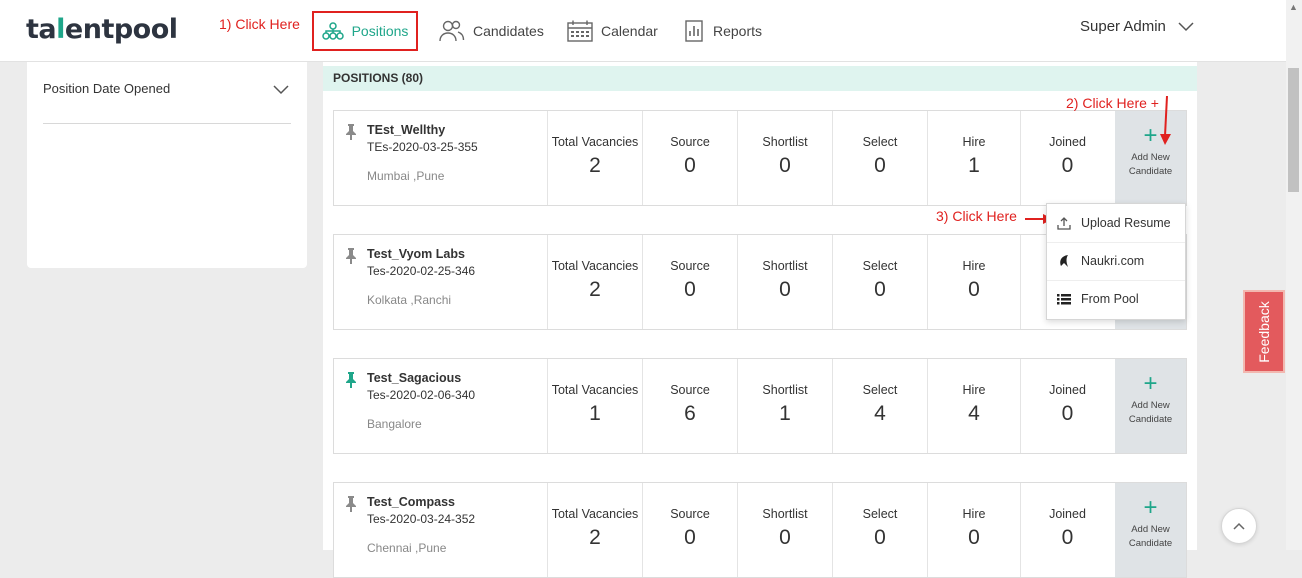  I want to click on stat-select: Select 4, so click(880, 406).